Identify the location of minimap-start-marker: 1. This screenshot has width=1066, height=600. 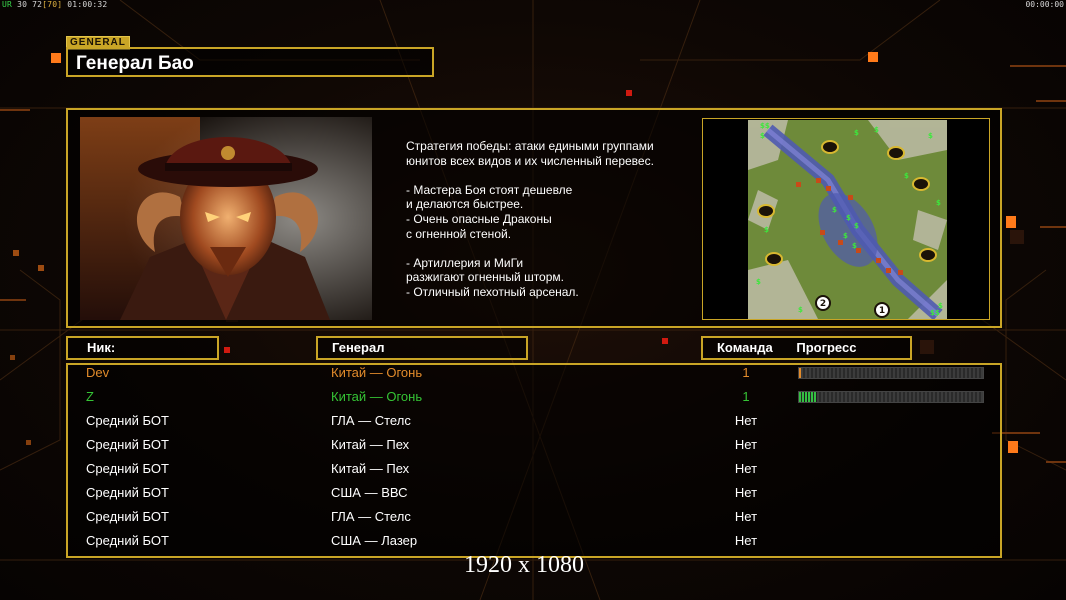
(882, 311).